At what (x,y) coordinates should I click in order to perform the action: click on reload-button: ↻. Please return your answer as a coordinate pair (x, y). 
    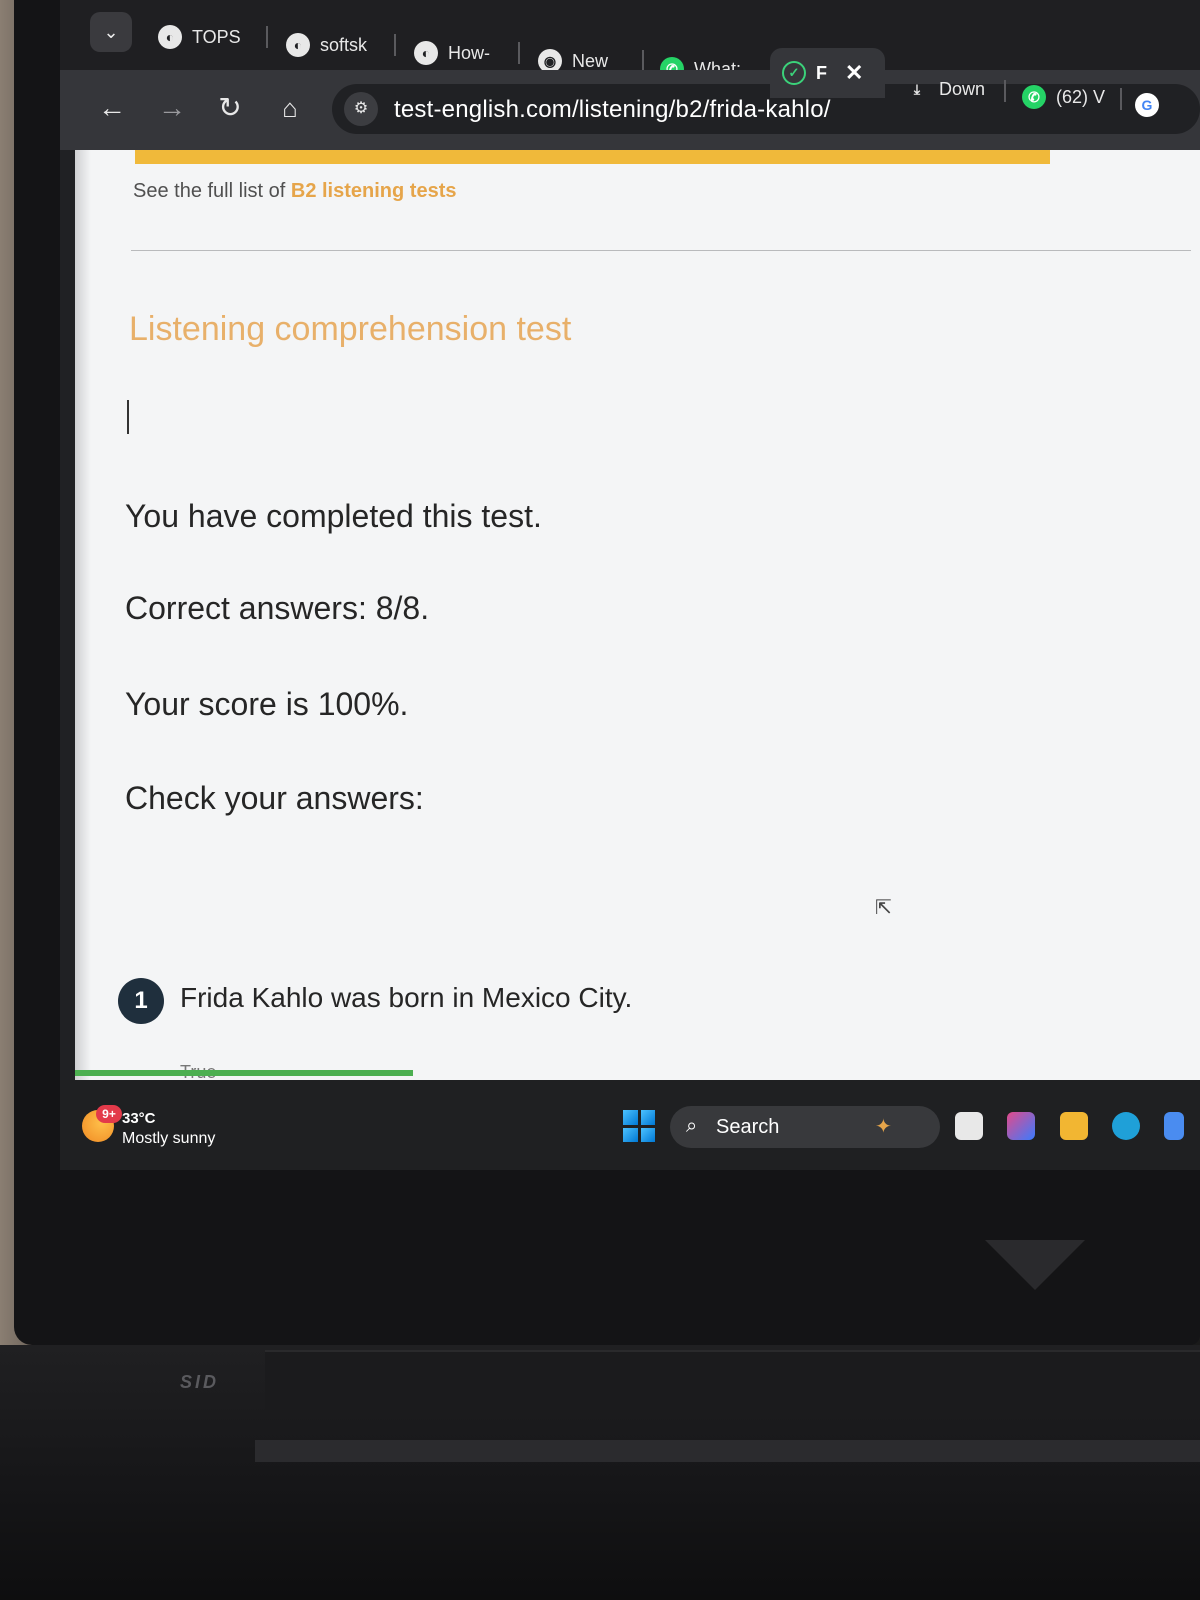
    Looking at the image, I should click on (230, 108).